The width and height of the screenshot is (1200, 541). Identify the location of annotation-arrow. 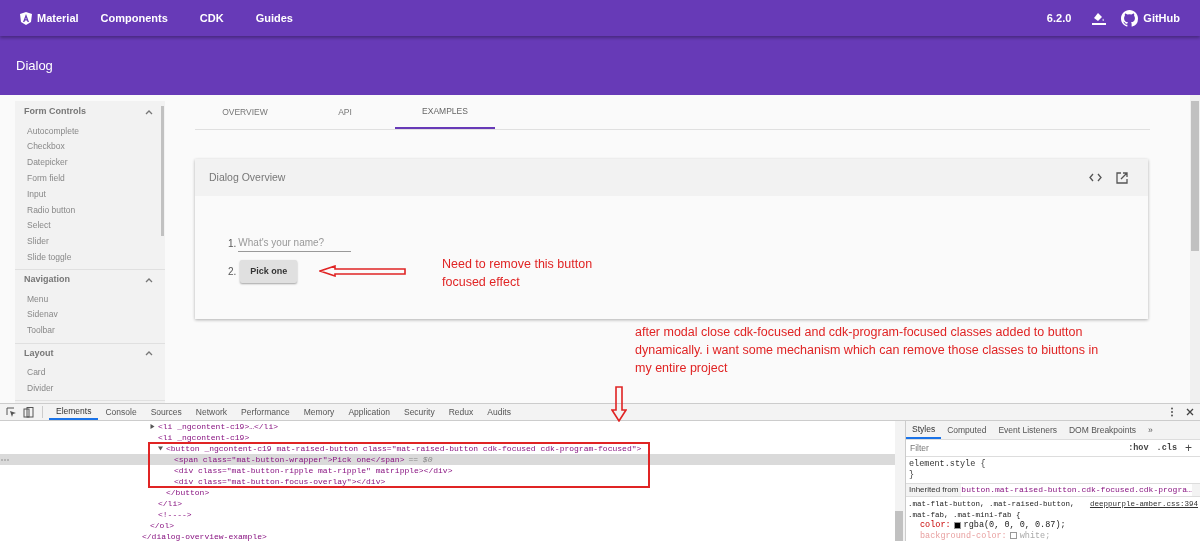
(619, 404).